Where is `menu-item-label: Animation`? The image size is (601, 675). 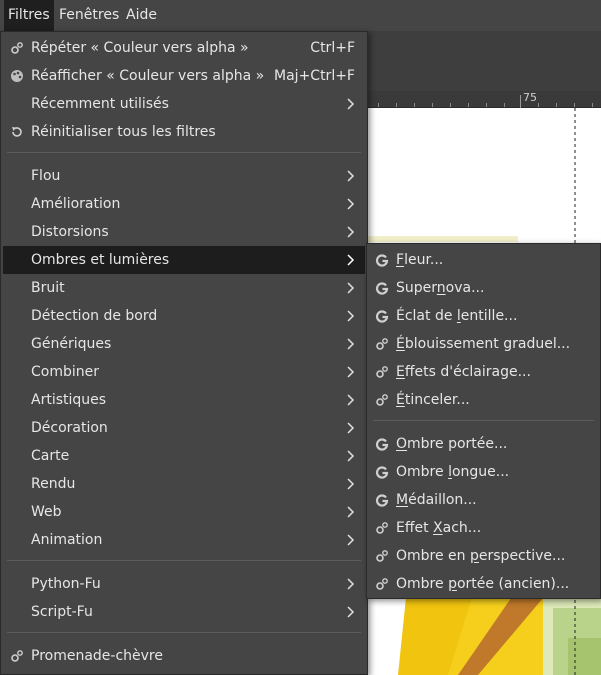
menu-item-label: Animation is located at coordinates (67, 540).